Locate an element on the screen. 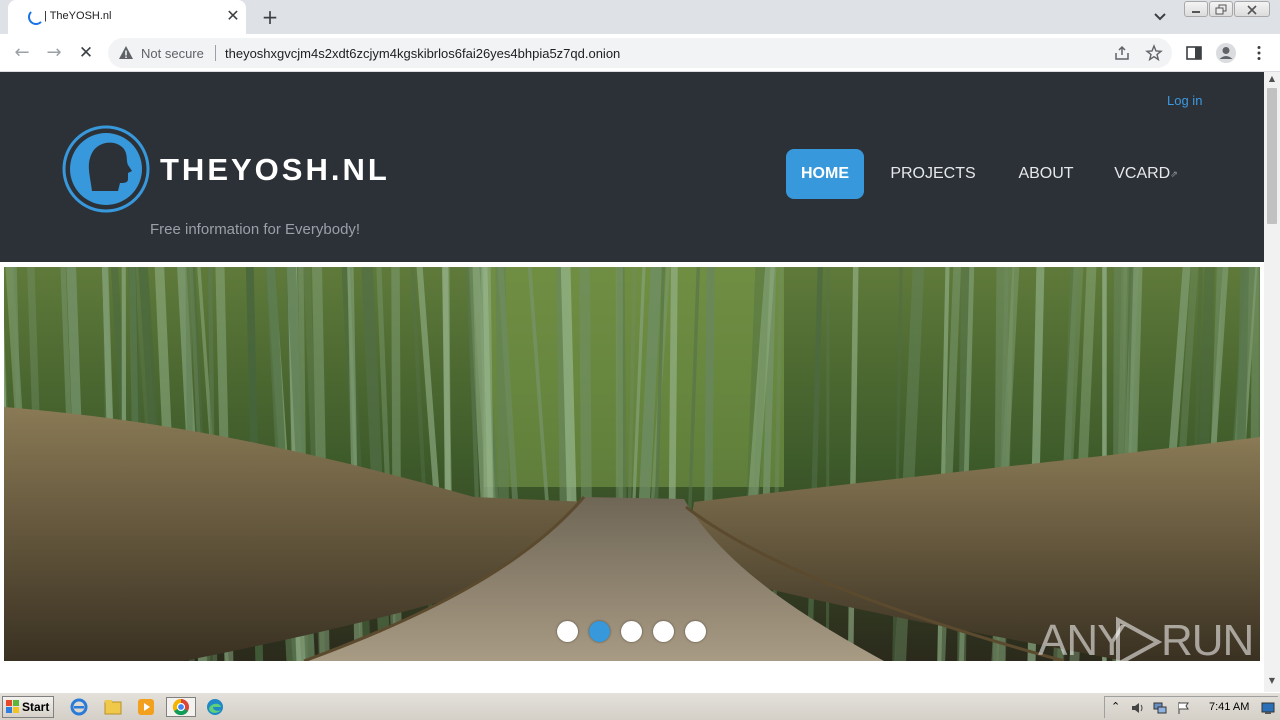  tab-close-icon: ✕ is located at coordinates (233, 16).